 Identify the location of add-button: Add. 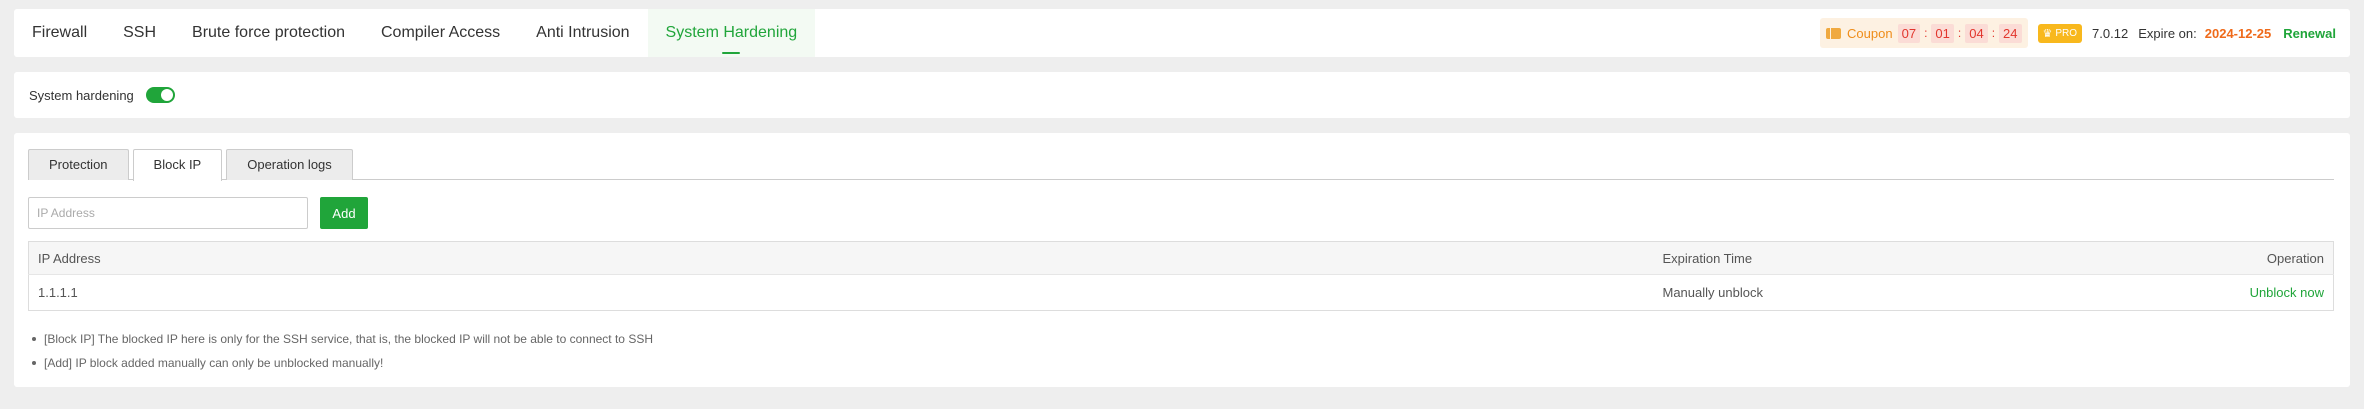
(344, 213).